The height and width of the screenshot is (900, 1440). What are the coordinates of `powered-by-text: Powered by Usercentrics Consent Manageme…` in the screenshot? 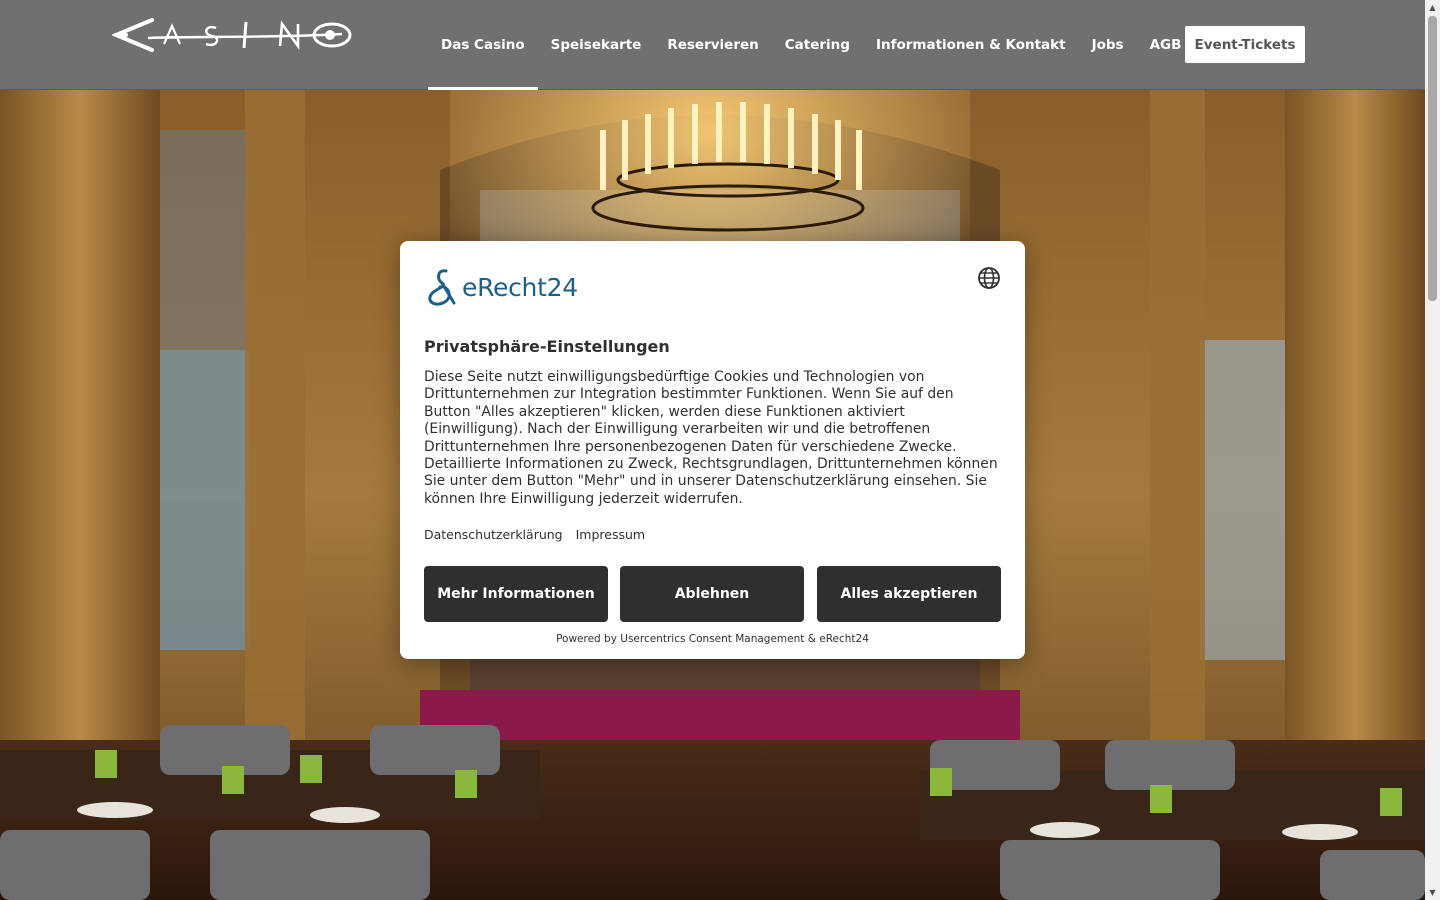 It's located at (712, 639).